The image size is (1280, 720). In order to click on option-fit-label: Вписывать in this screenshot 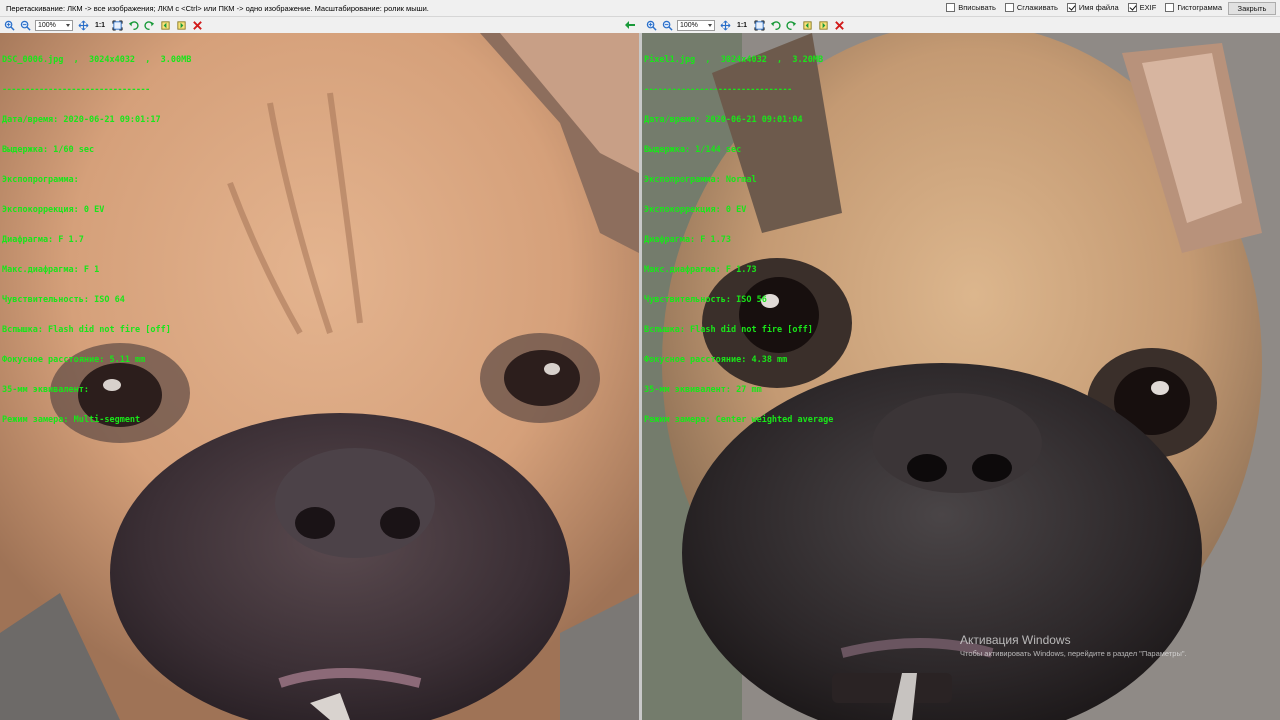, I will do `click(977, 7)`.